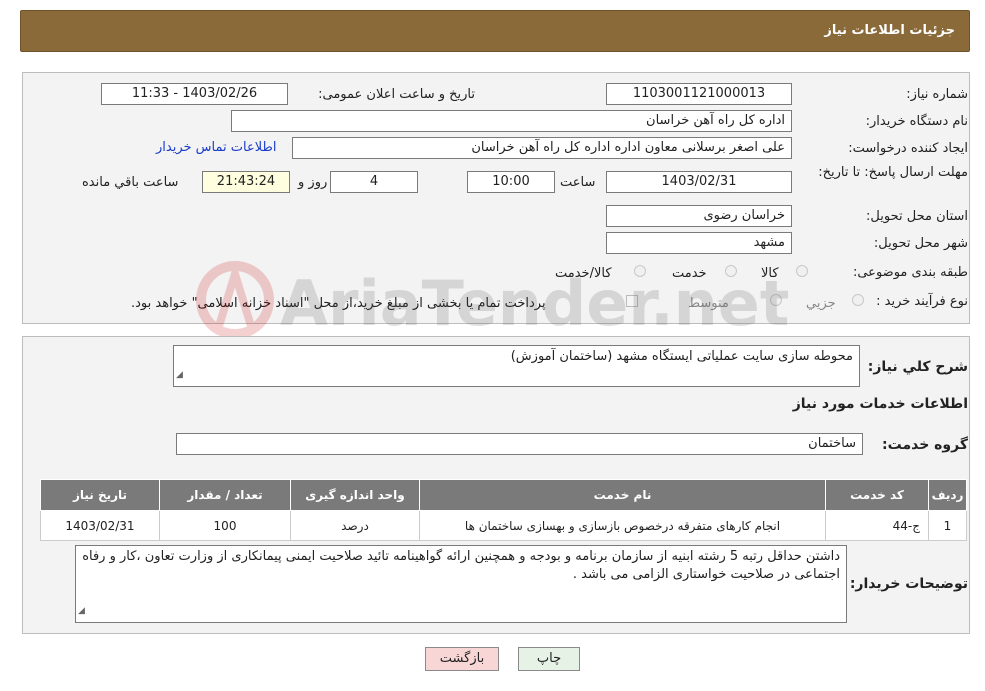 This screenshot has height=691, width=985. What do you see at coordinates (922, 301) in the screenshot?
I see `process-label: نوع فرآیند خرید :` at bounding box center [922, 301].